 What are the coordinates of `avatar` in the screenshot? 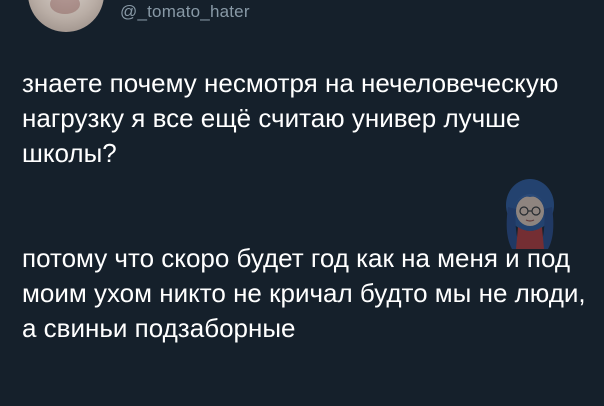 It's located at (66, 16).